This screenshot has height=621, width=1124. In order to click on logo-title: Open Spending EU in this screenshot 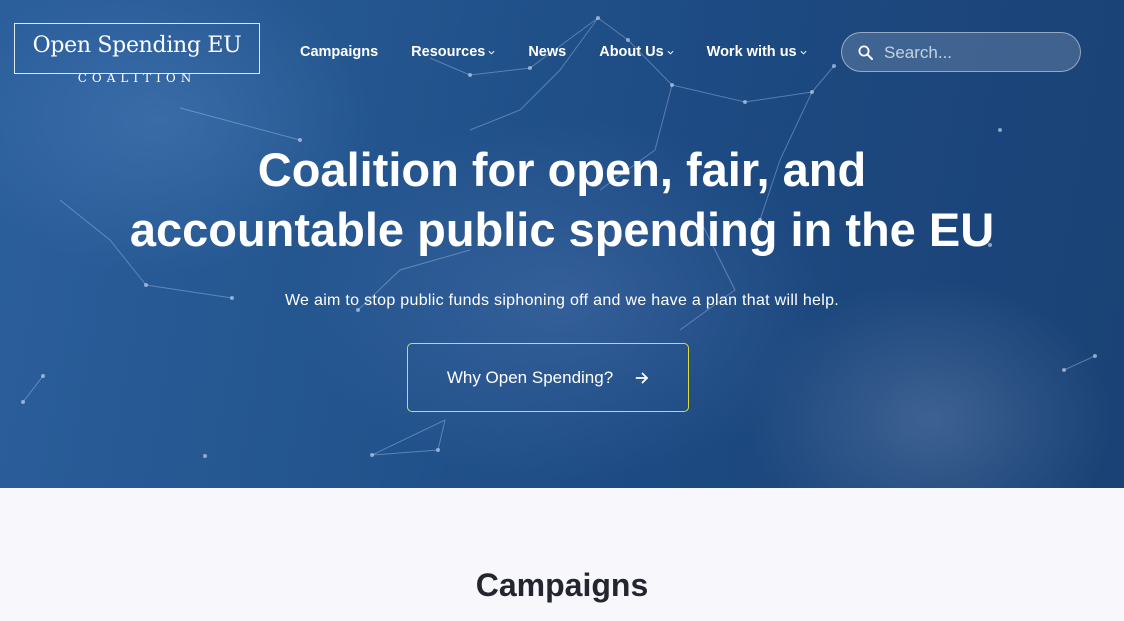, I will do `click(137, 45)`.